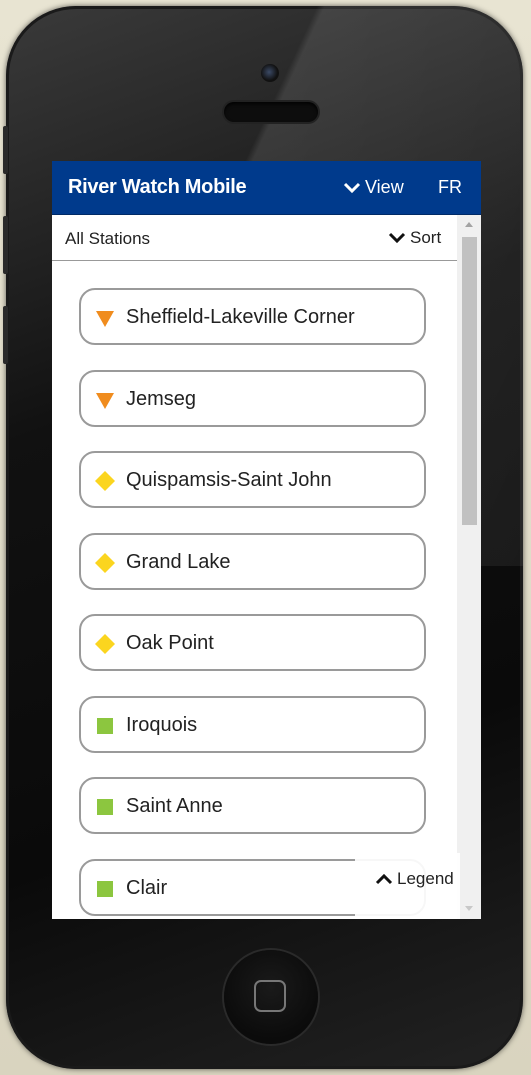 The image size is (531, 1075). What do you see at coordinates (252, 561) in the screenshot?
I see `station-item: Grand Lake` at bounding box center [252, 561].